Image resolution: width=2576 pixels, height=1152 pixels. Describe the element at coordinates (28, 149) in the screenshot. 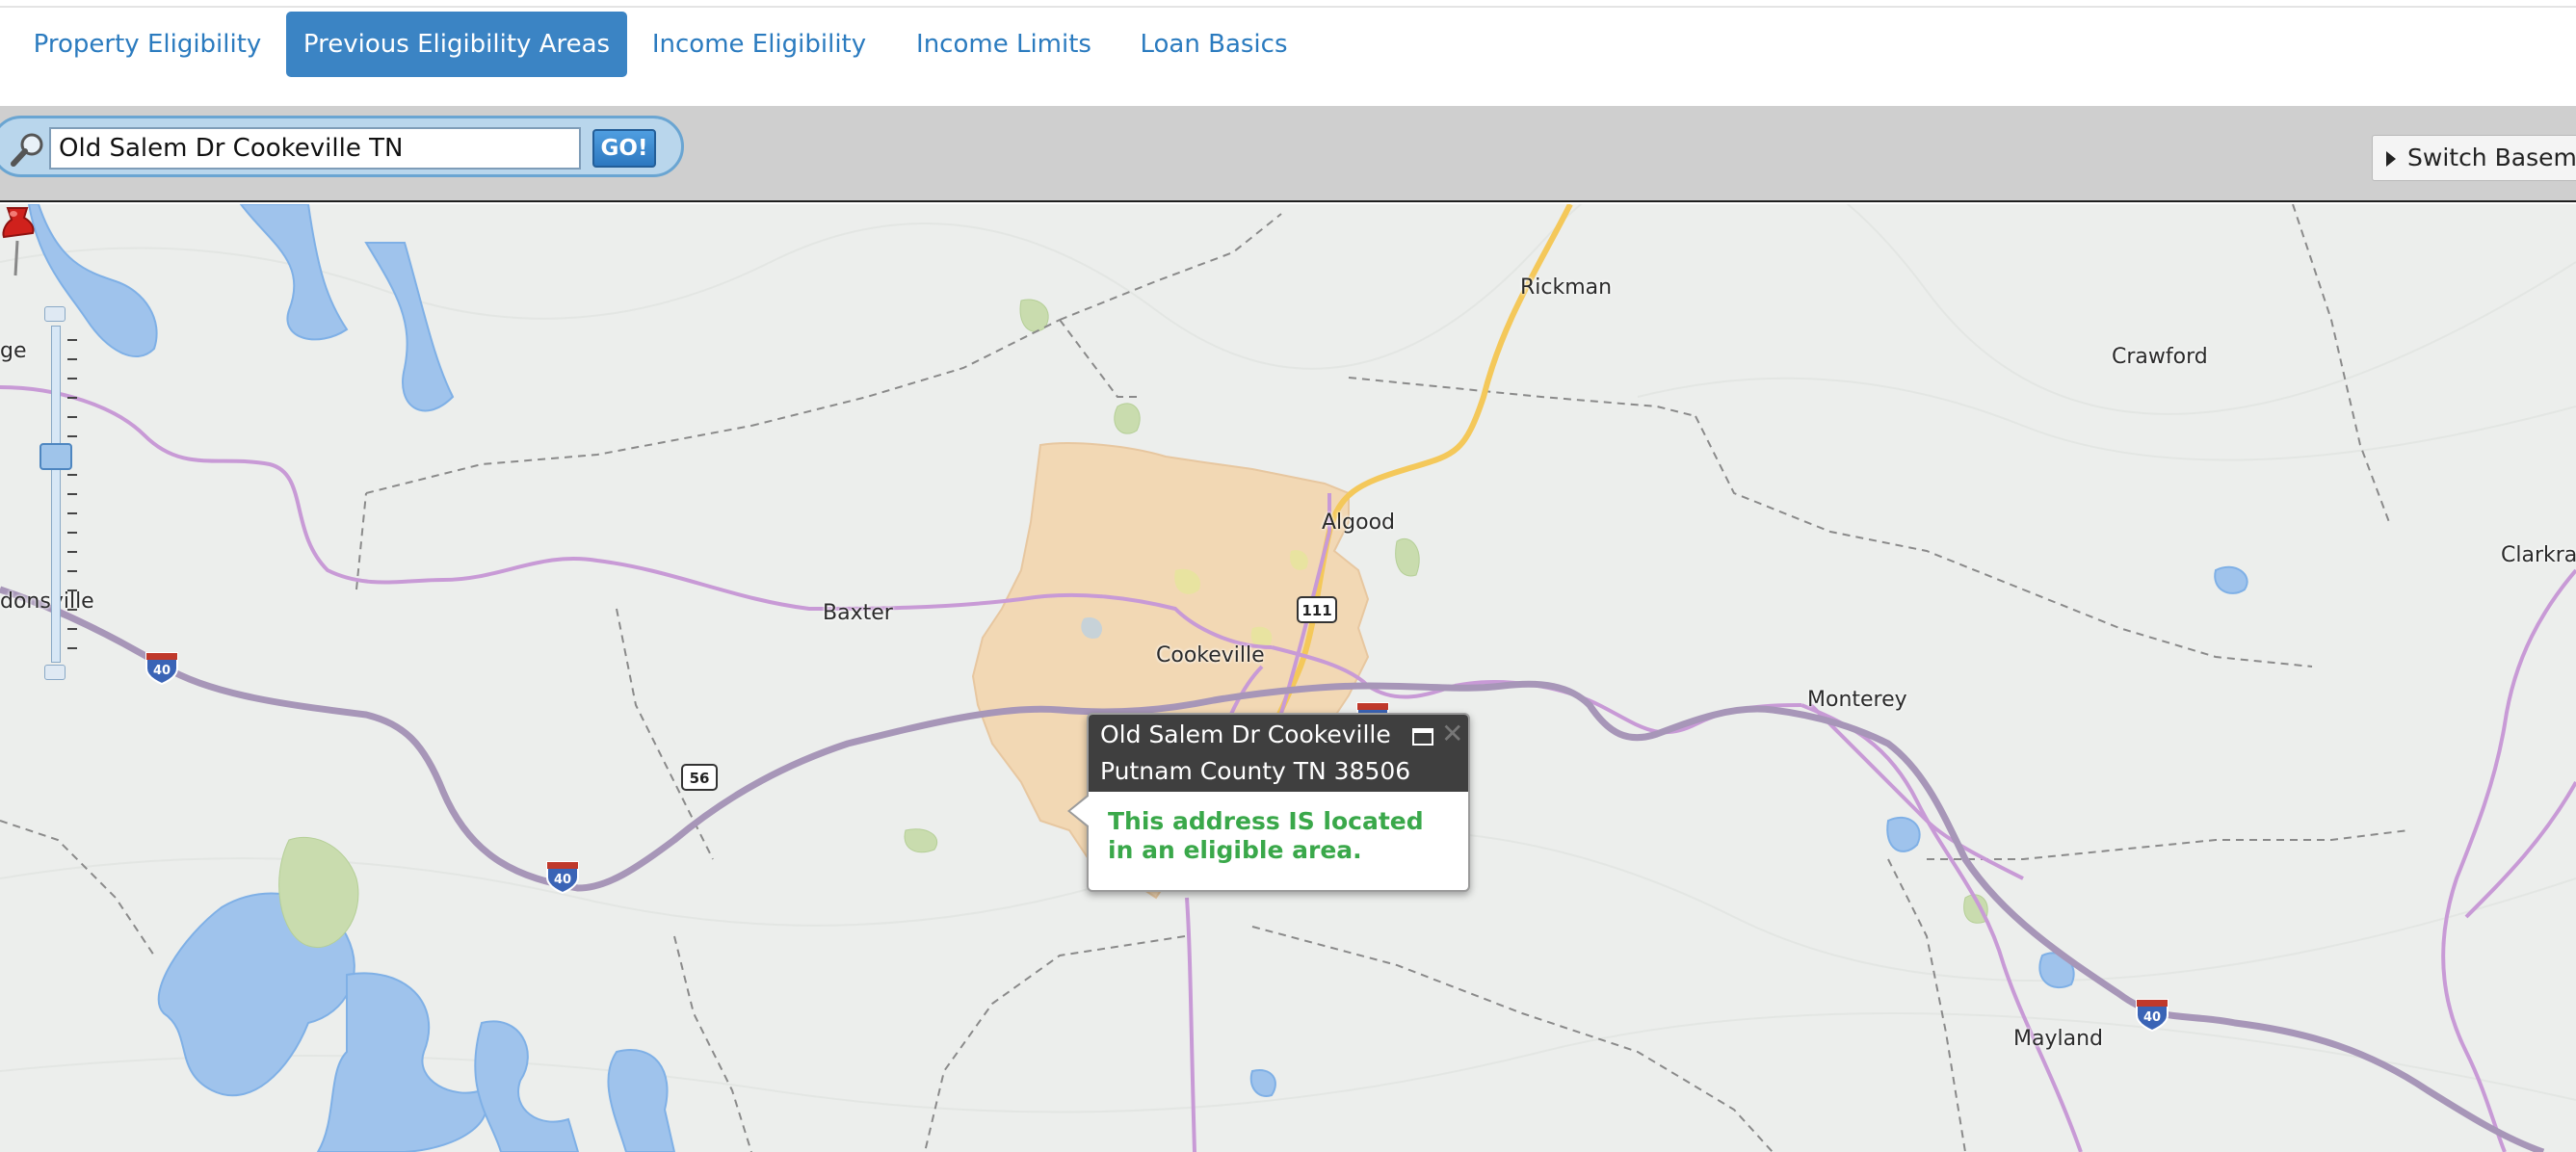

I see `search-icon` at that location.